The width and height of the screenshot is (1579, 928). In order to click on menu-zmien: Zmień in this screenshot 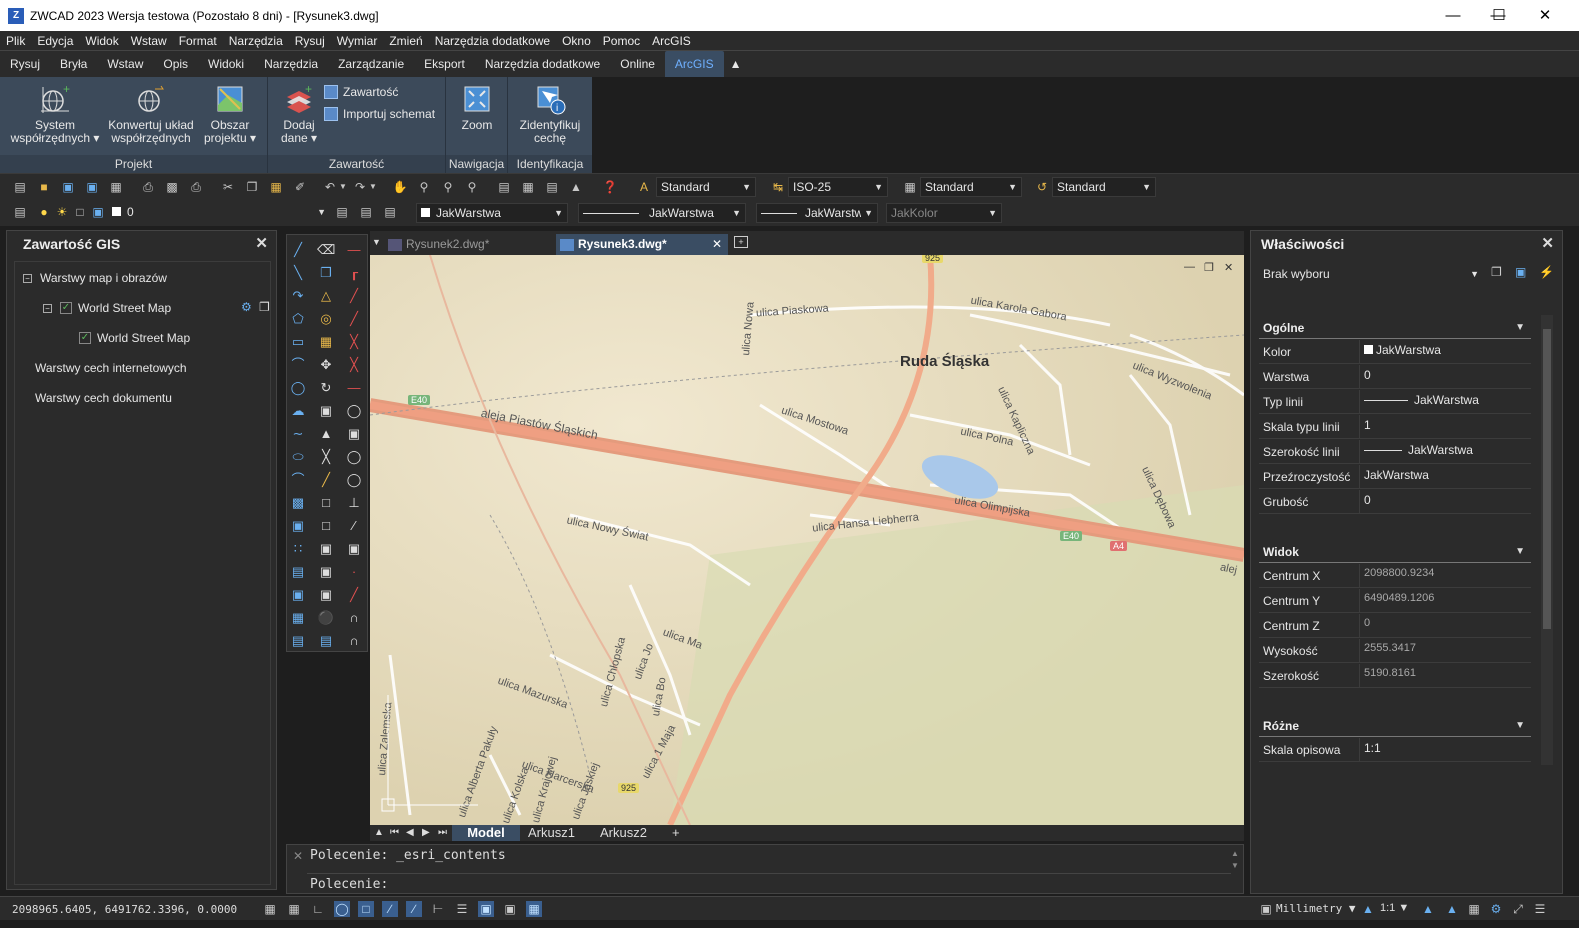, I will do `click(405, 41)`.